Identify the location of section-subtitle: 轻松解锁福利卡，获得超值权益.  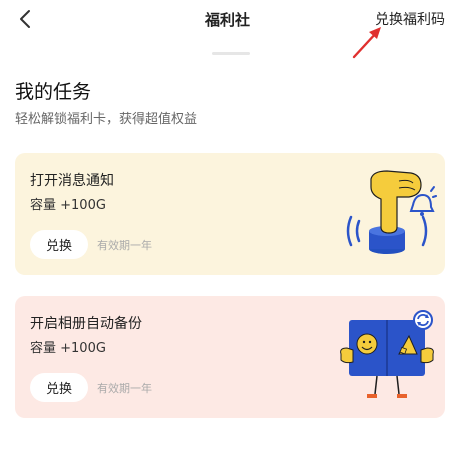
(106, 119).